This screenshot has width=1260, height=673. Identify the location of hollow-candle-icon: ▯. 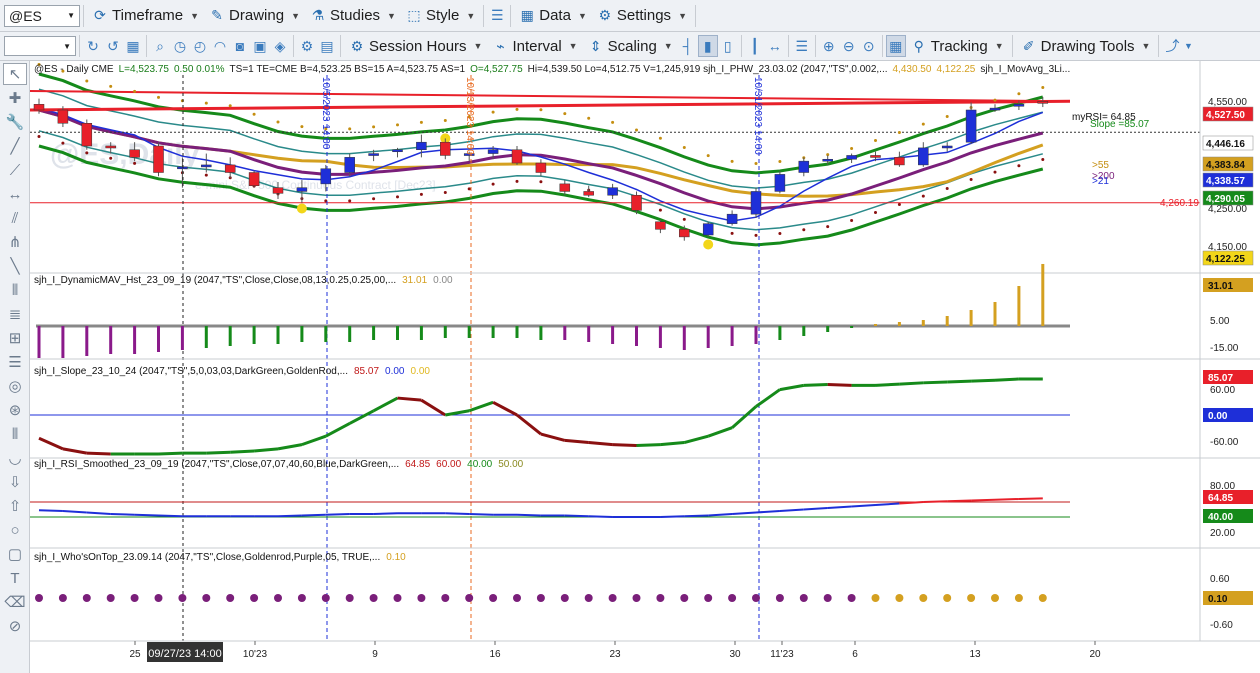
(728, 46).